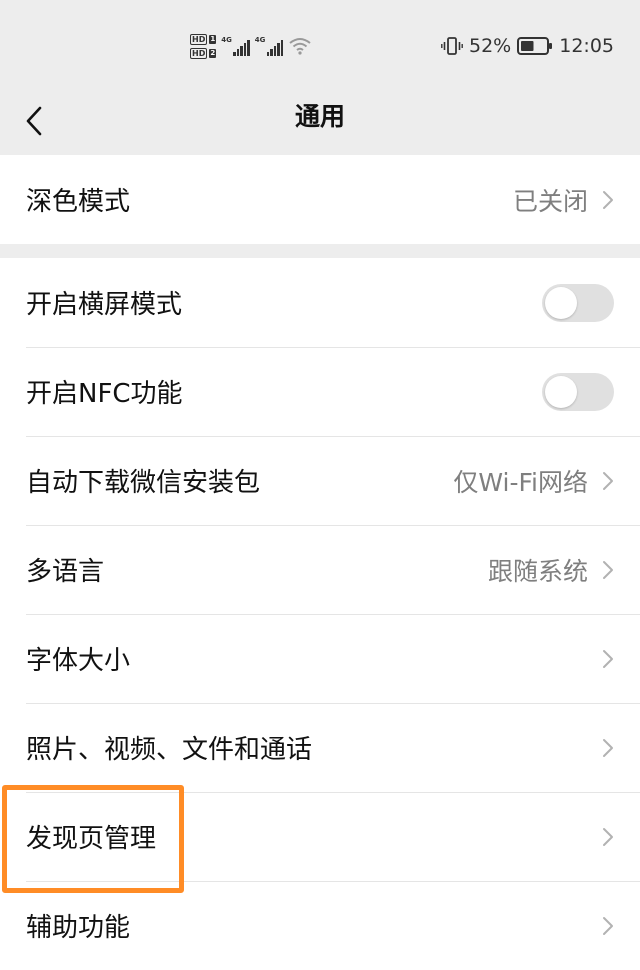  What do you see at coordinates (320, 391) in the screenshot?
I see `nfc-row: 开启NFC功能` at bounding box center [320, 391].